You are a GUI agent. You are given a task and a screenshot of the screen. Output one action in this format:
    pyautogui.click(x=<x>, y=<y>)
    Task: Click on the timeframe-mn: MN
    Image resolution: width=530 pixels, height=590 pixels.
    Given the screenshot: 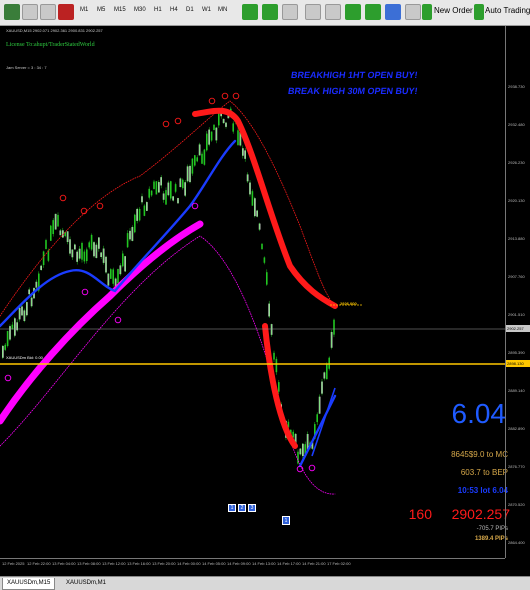 What is the action you would take?
    pyautogui.click(x=222, y=10)
    